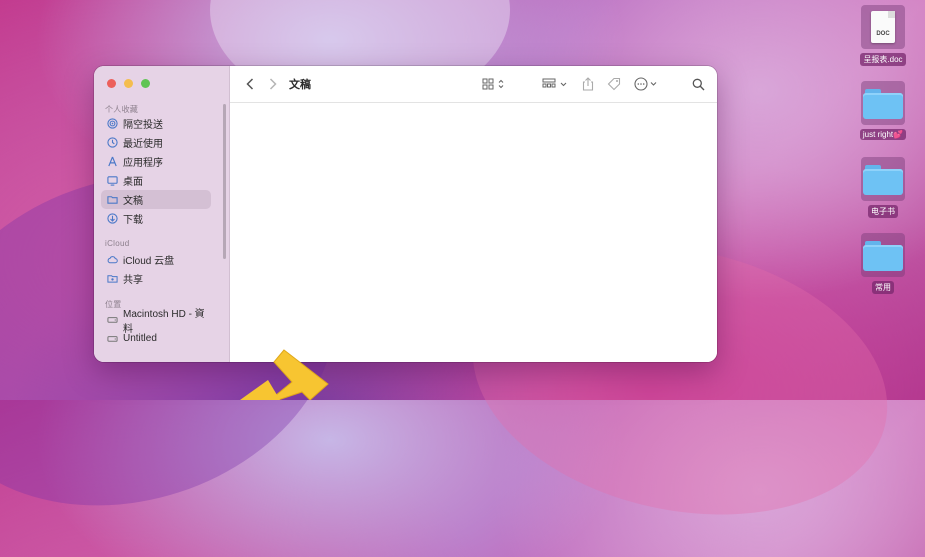 This screenshot has width=925, height=557. I want to click on minimize-button, so click(128, 83).